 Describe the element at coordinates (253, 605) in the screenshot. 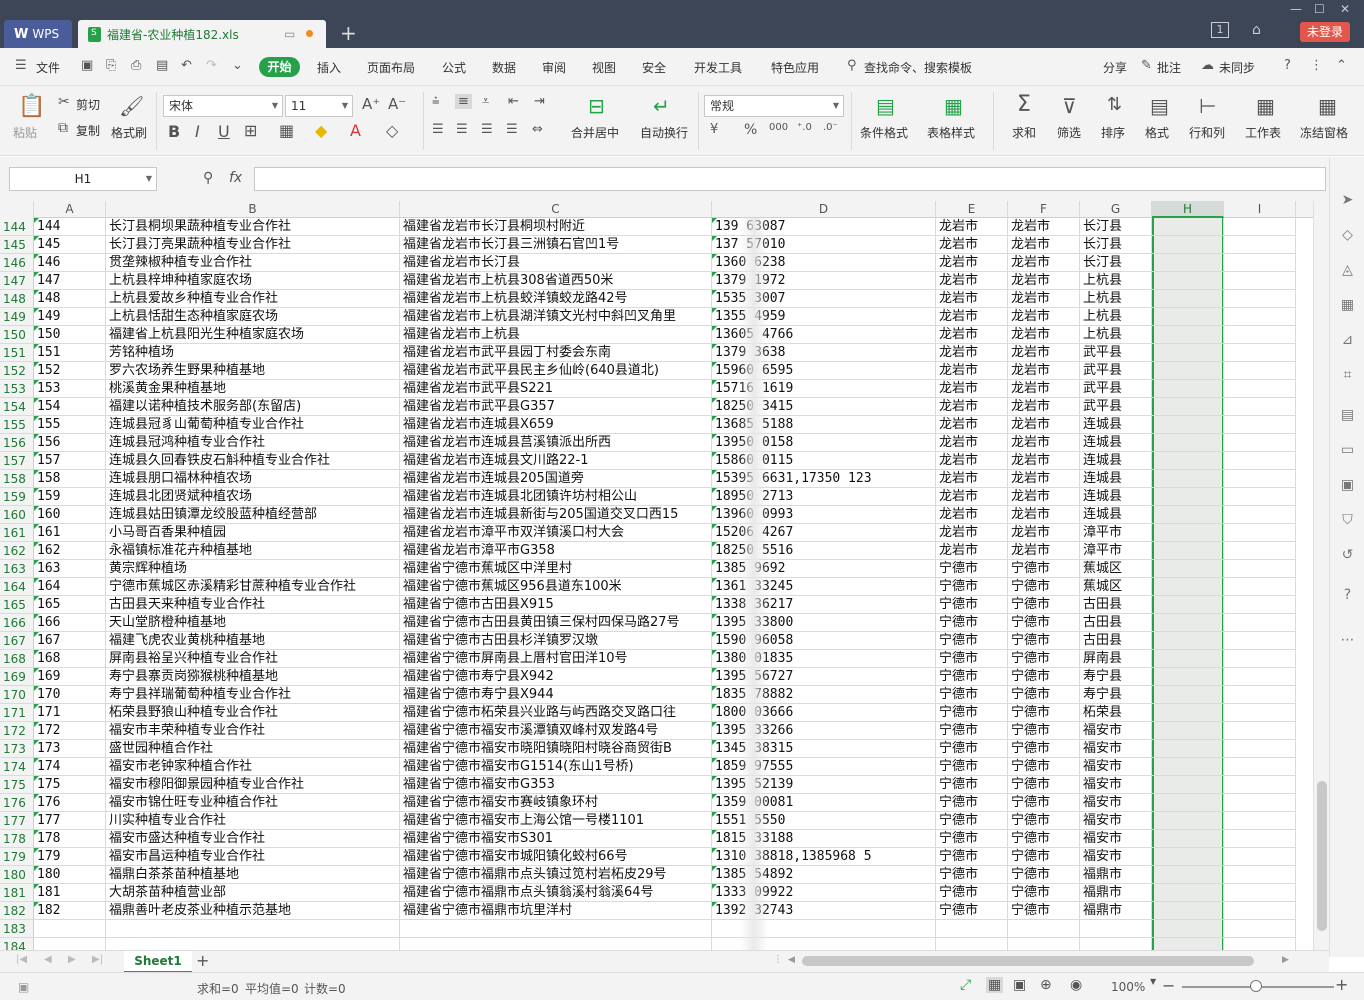

I see `cell-b: 古田县天来种植专业合作社` at that location.